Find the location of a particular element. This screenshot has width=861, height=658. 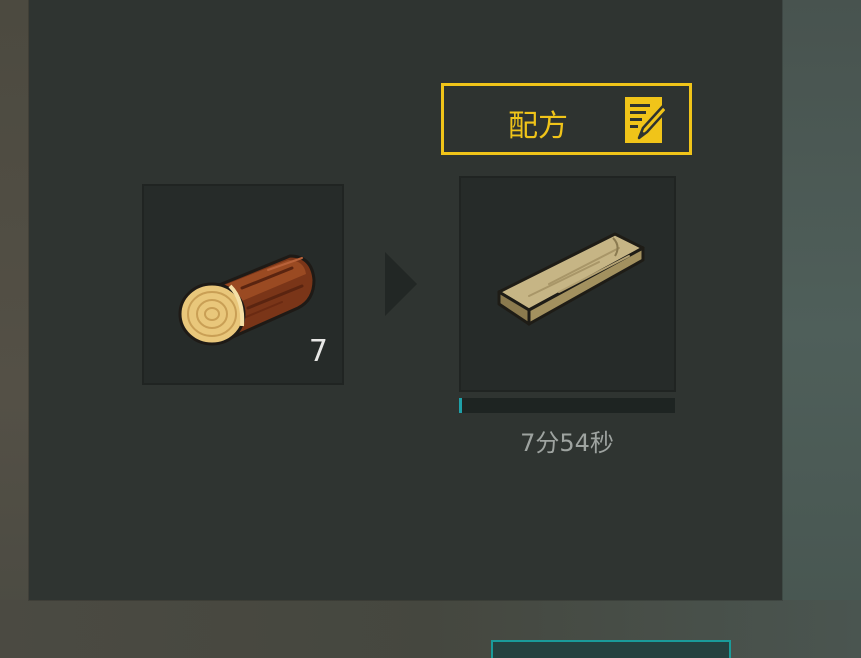

input-item-slot: 7 is located at coordinates (243, 284).